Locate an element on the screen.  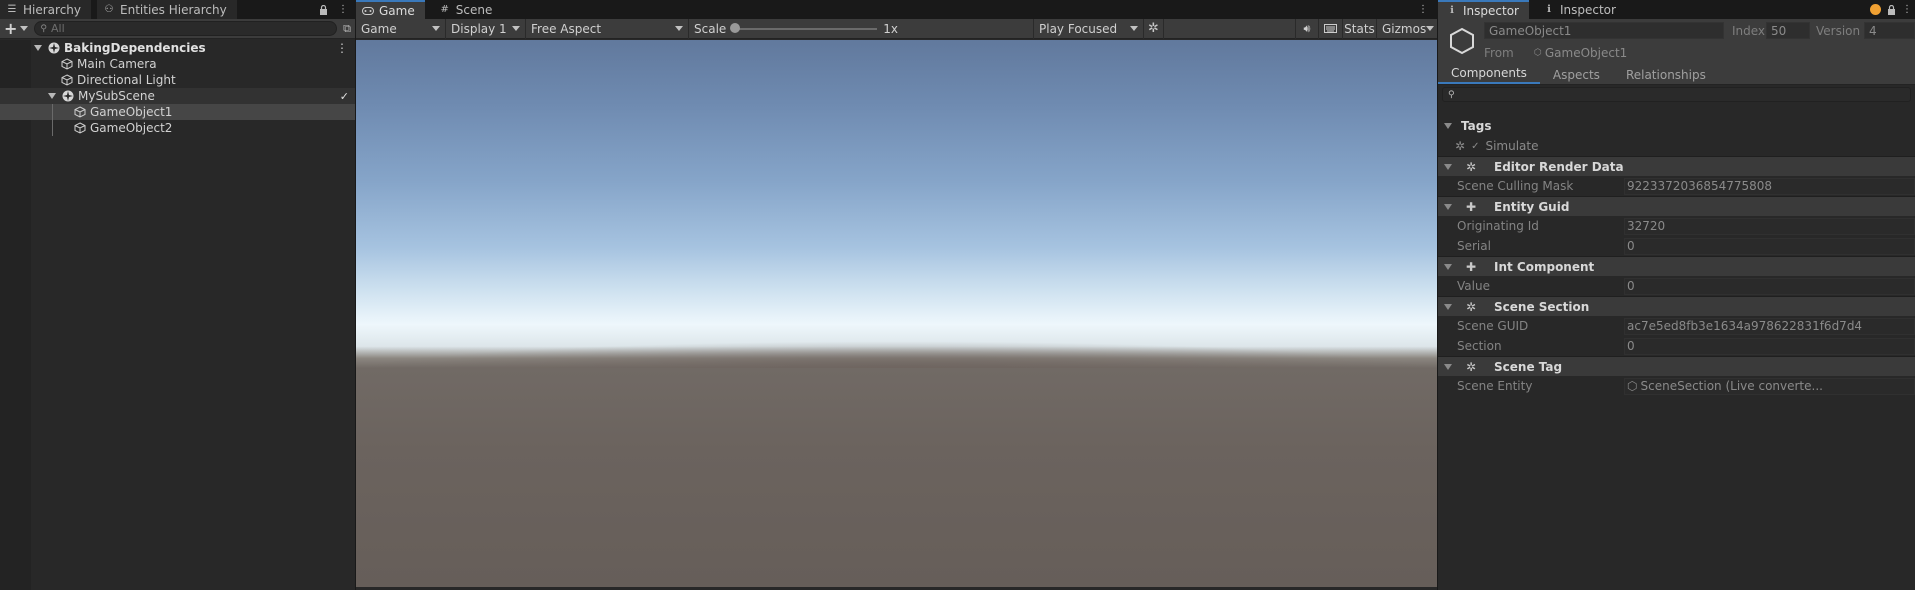
scale-slider is located at coordinates (804, 27).